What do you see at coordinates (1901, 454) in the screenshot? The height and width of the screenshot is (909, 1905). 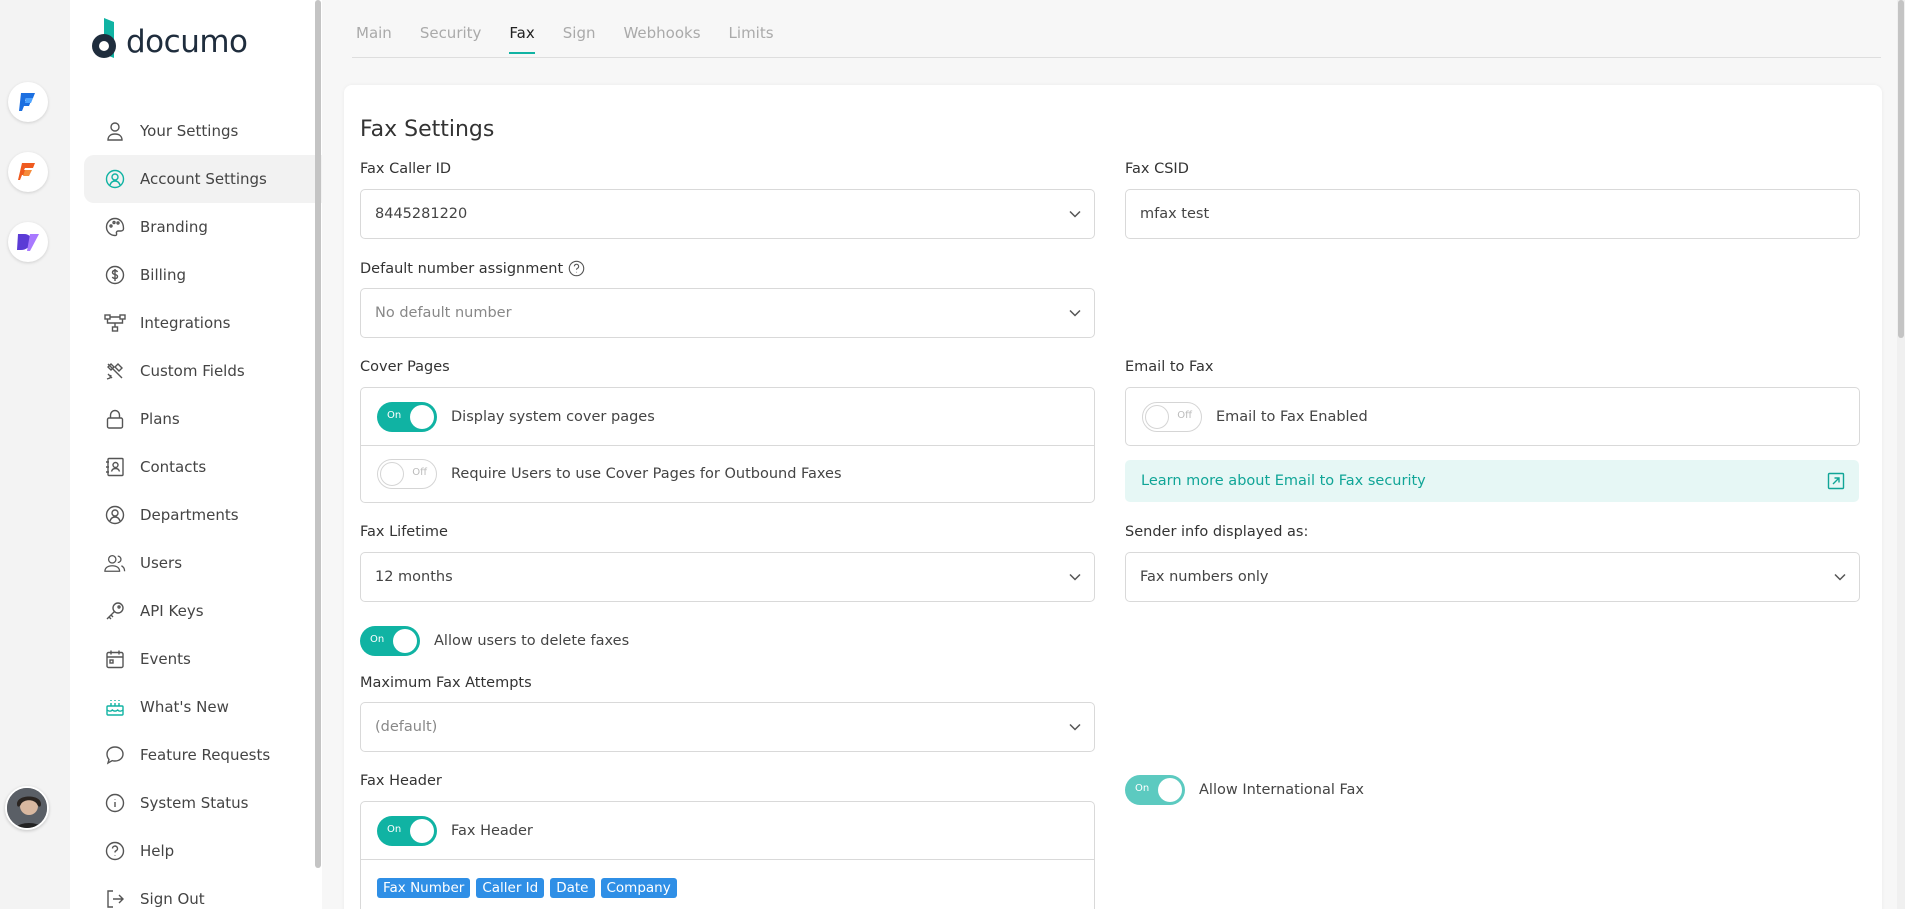 I see `page-scrollbar` at bounding box center [1901, 454].